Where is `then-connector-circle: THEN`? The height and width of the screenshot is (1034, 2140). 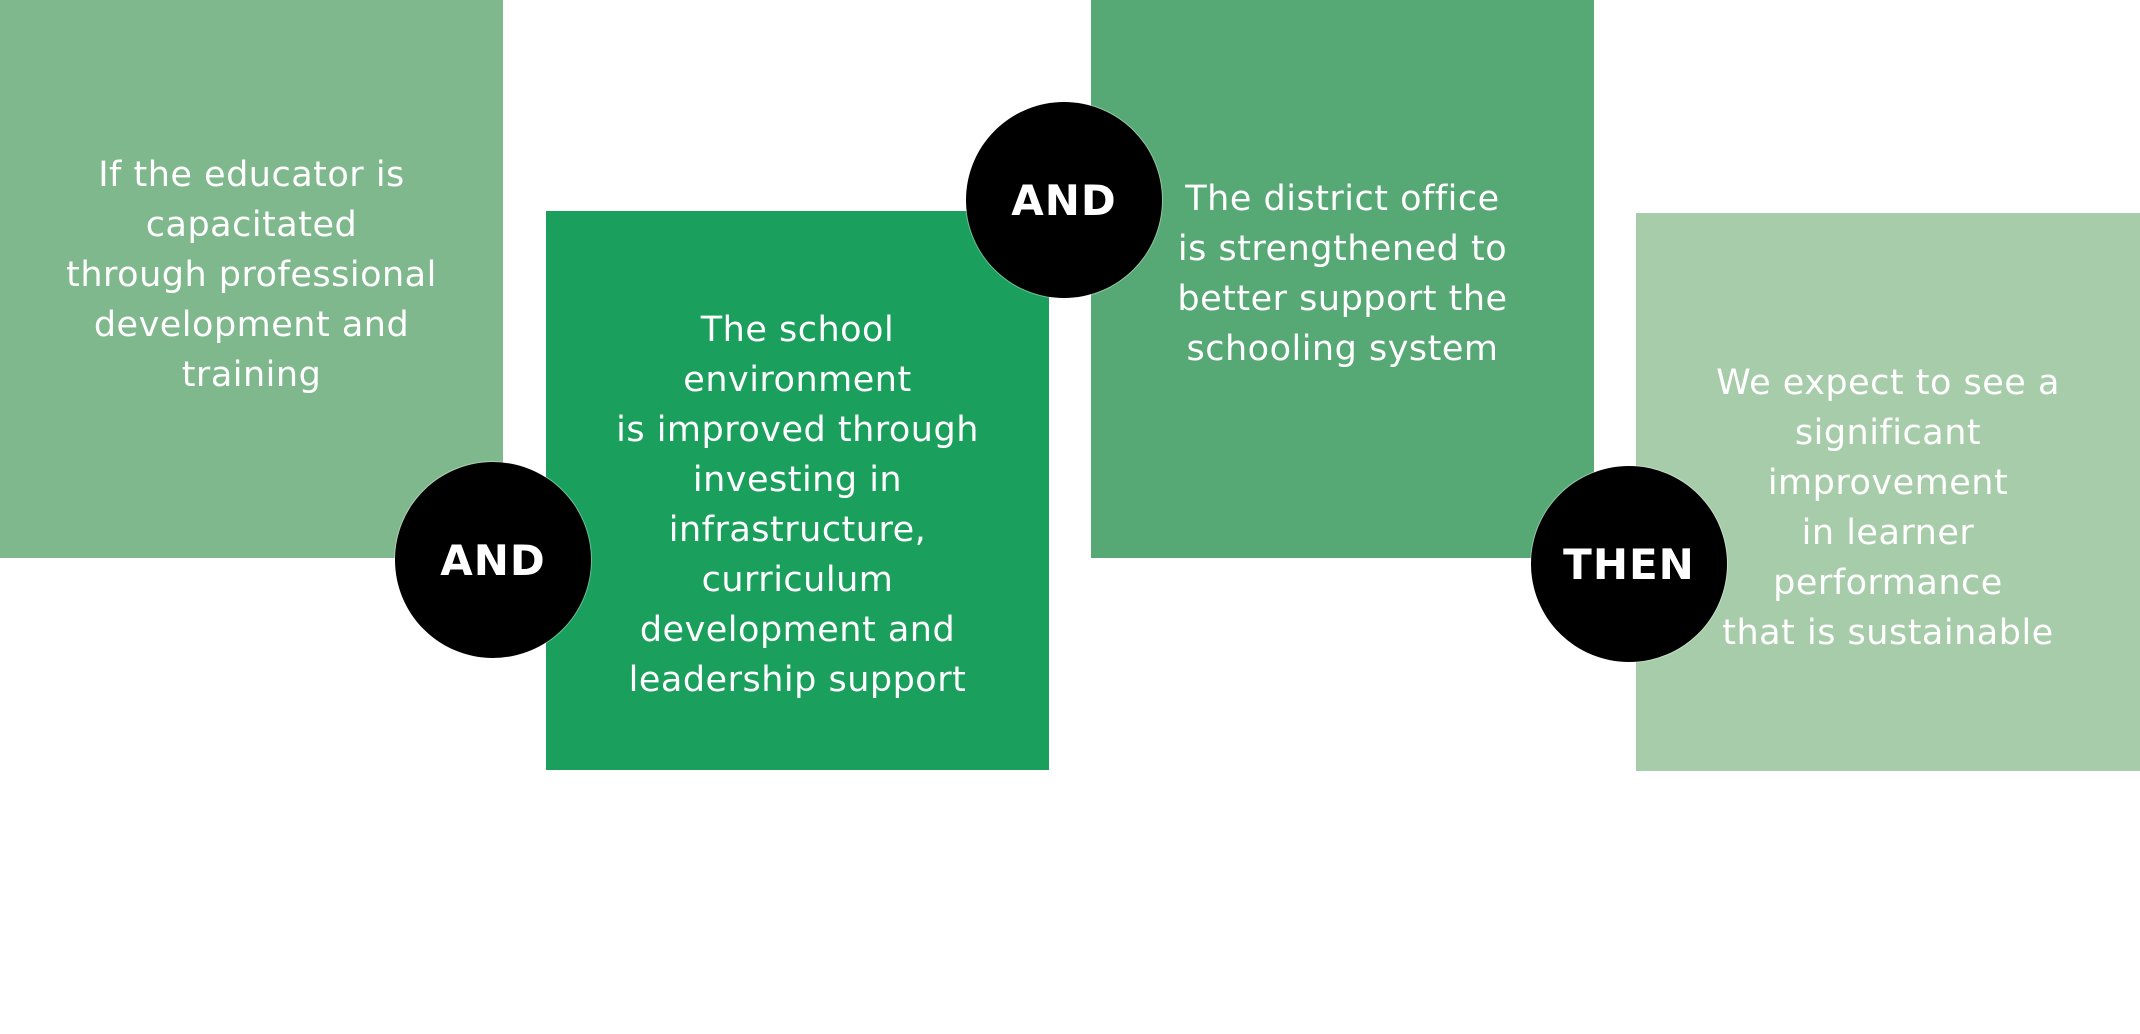 then-connector-circle: THEN is located at coordinates (1629, 564).